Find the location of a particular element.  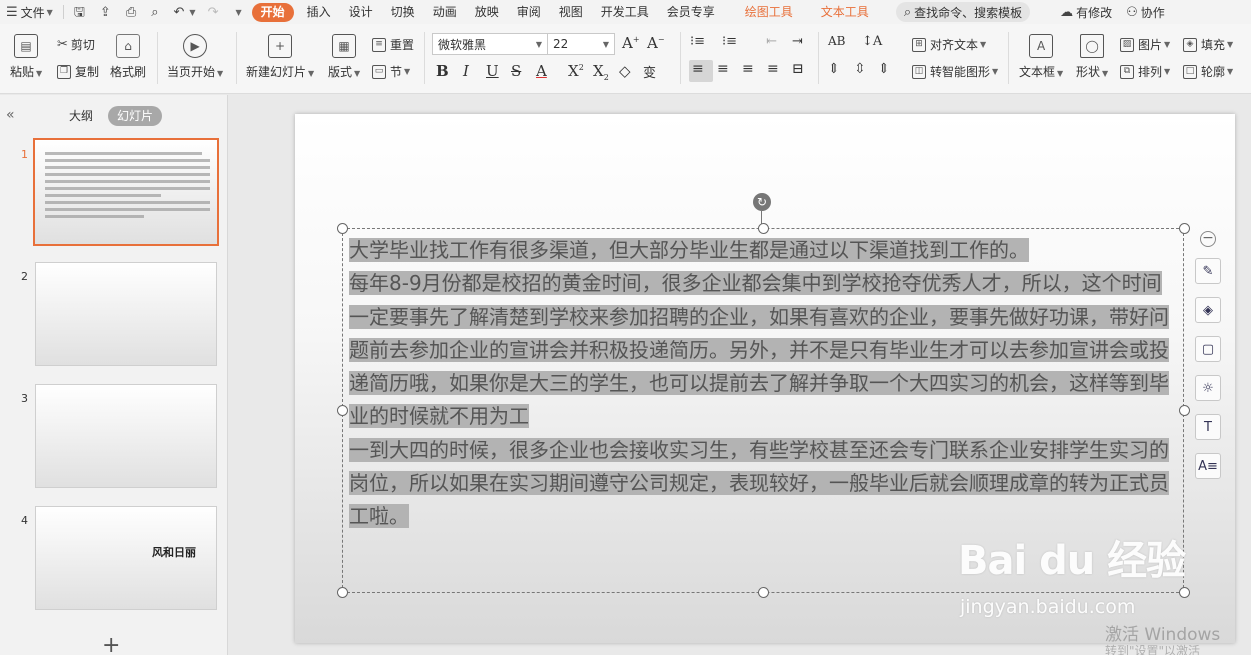

bold-button: B is located at coordinates (442, 71).